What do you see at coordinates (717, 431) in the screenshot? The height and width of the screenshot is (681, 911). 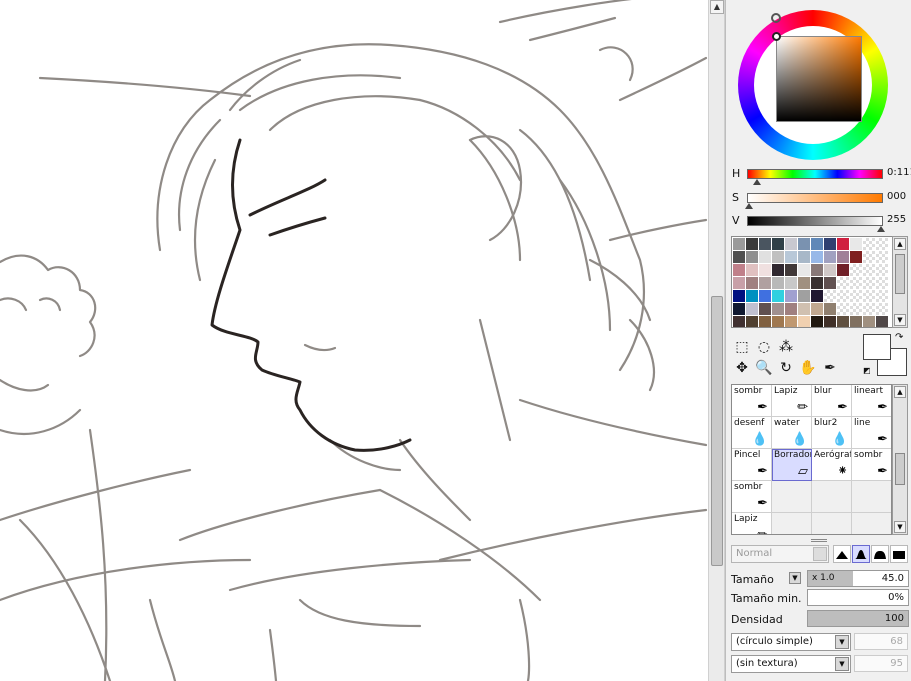 I see `canvas-scroll-thumb` at bounding box center [717, 431].